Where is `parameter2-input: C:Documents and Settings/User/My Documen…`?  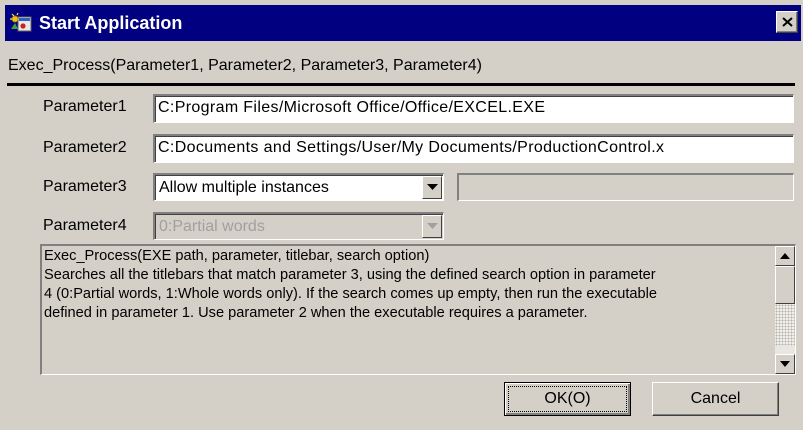
parameter2-input: C:Documents and Settings/User/My Documen… is located at coordinates (473, 148).